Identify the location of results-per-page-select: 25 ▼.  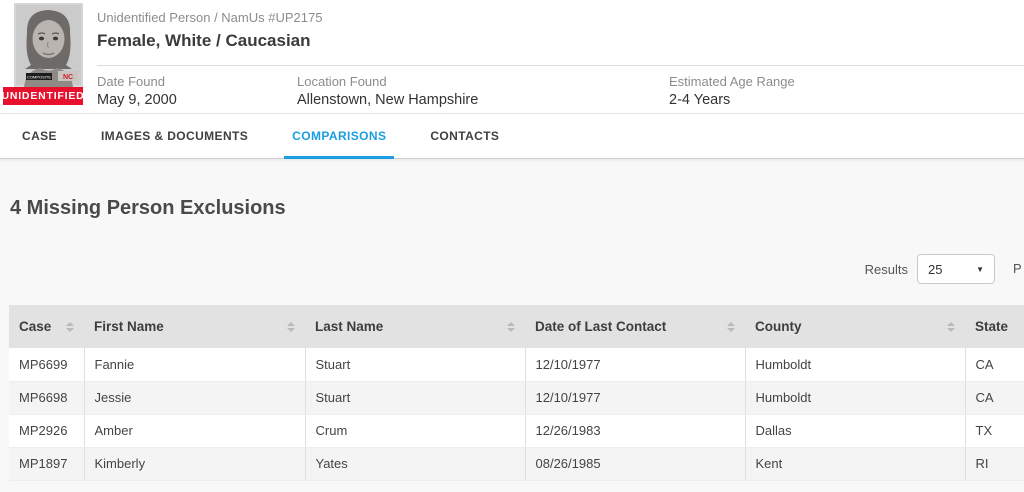
(956, 269).